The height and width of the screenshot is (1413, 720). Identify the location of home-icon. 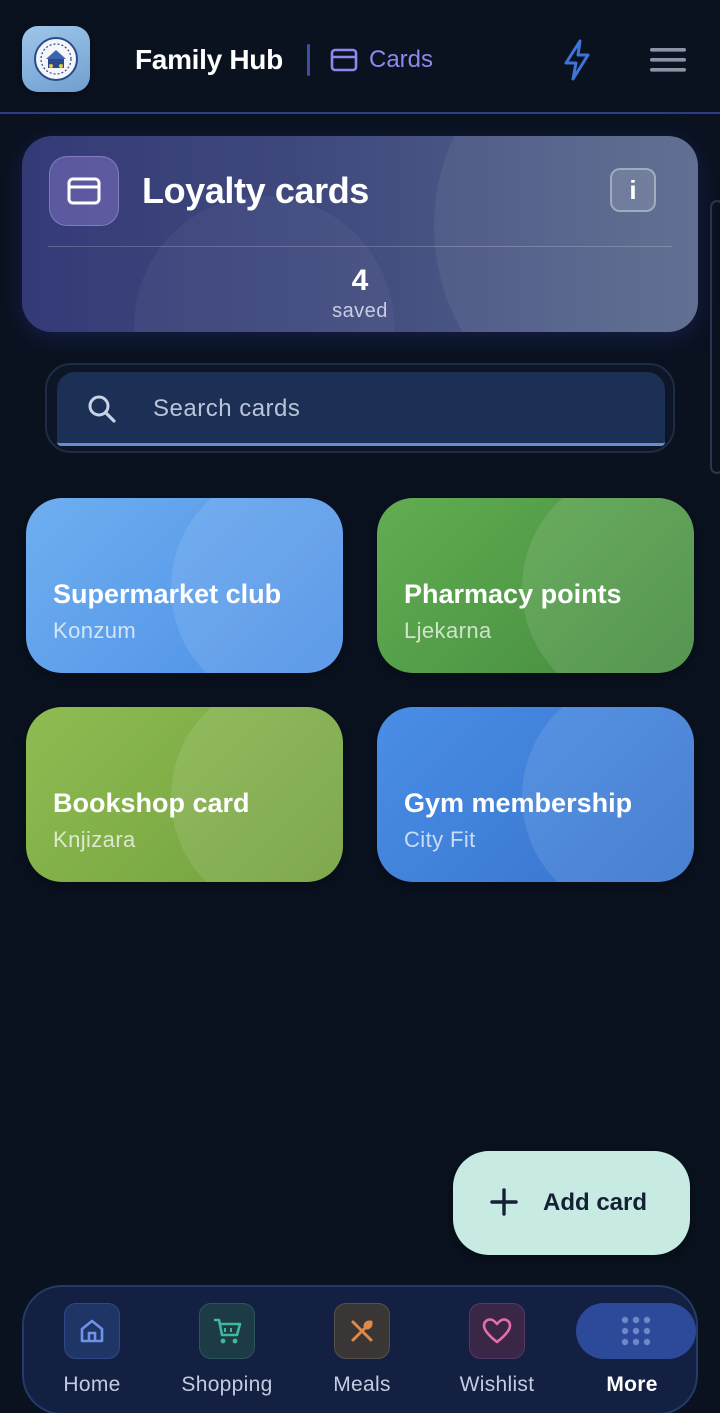
(92, 1331).